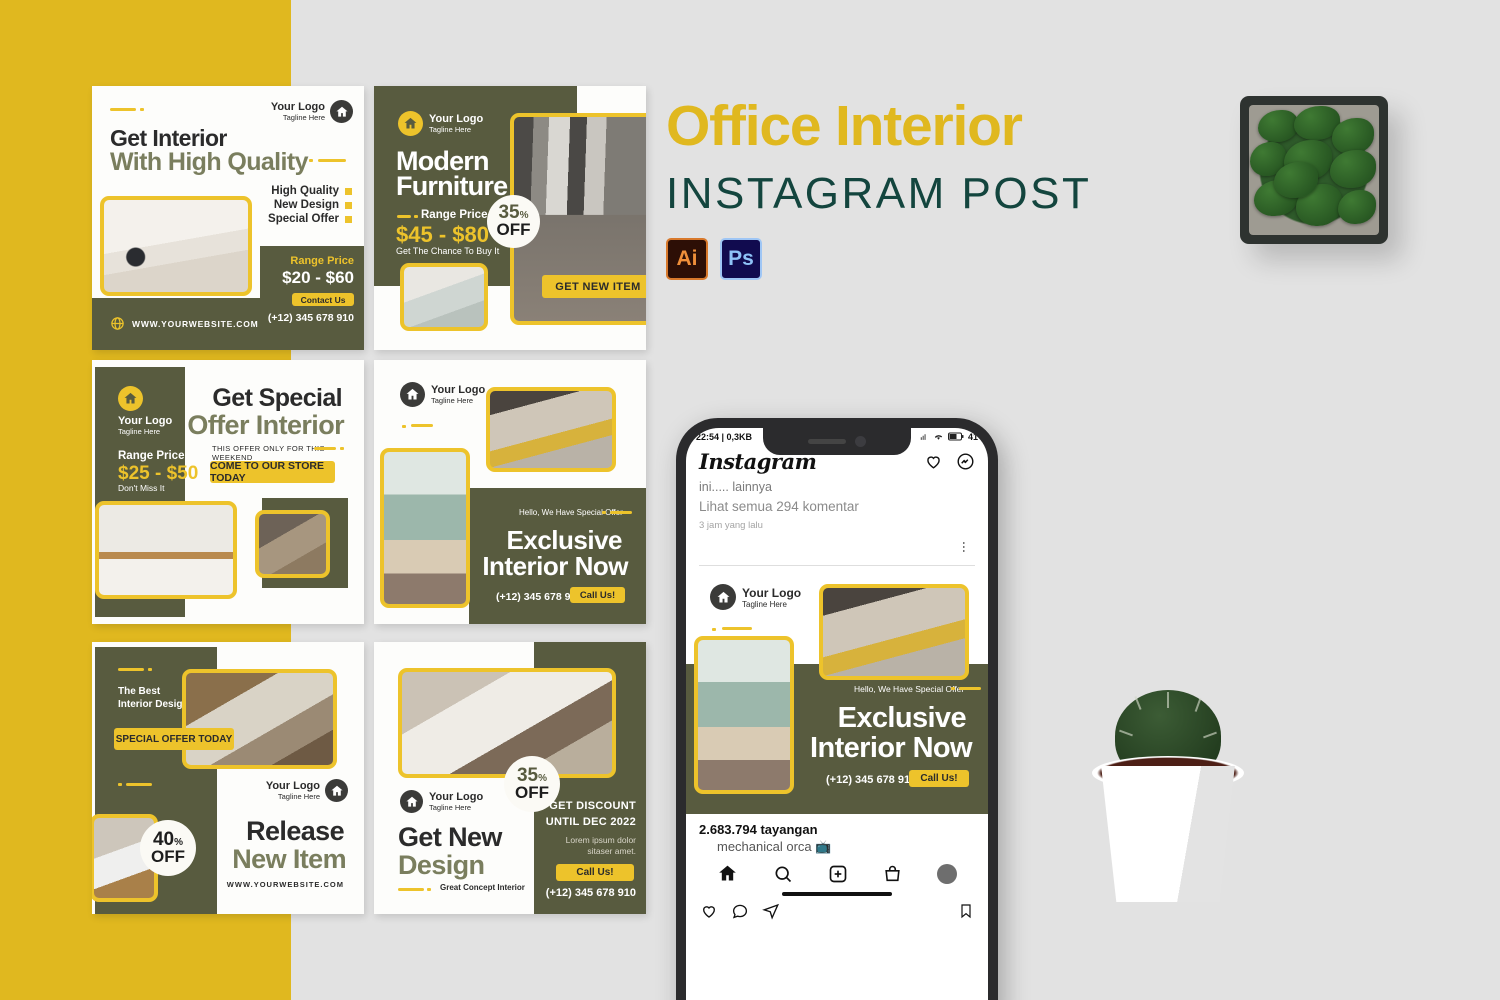 The image size is (1500, 1000). Describe the element at coordinates (285, 884) in the screenshot. I see `website-url: WWW.YOURWEBSITE.COM` at that location.